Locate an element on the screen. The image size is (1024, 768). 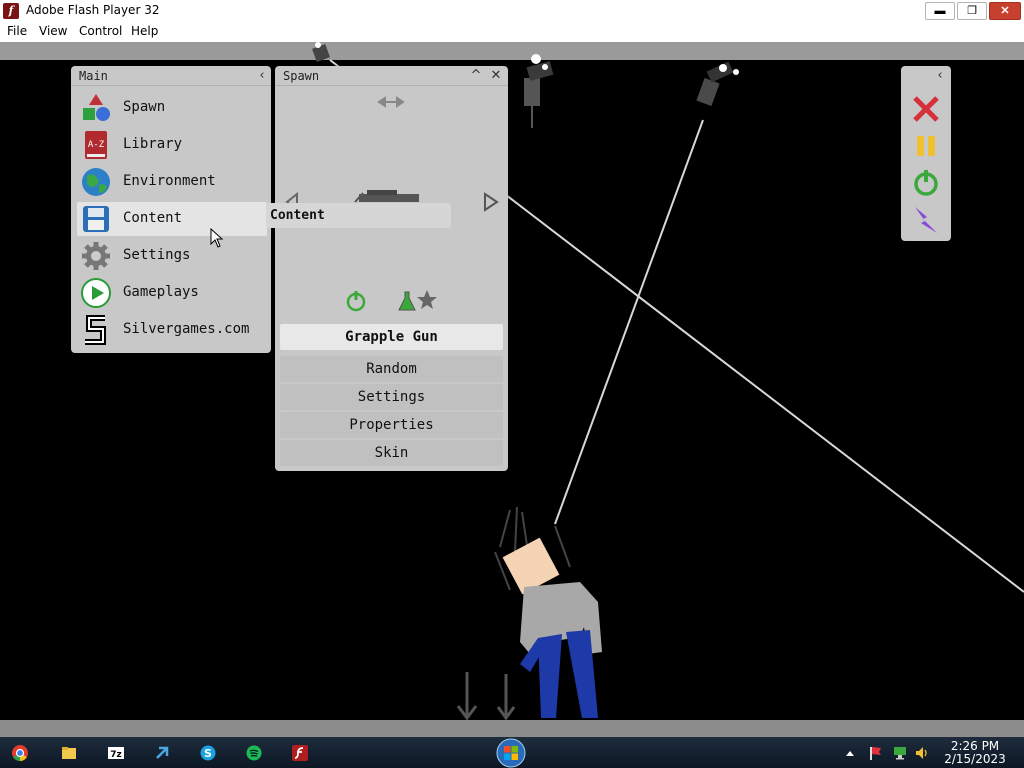
grapple-gun-label: Grapple Gun is located at coordinates (391, 337).